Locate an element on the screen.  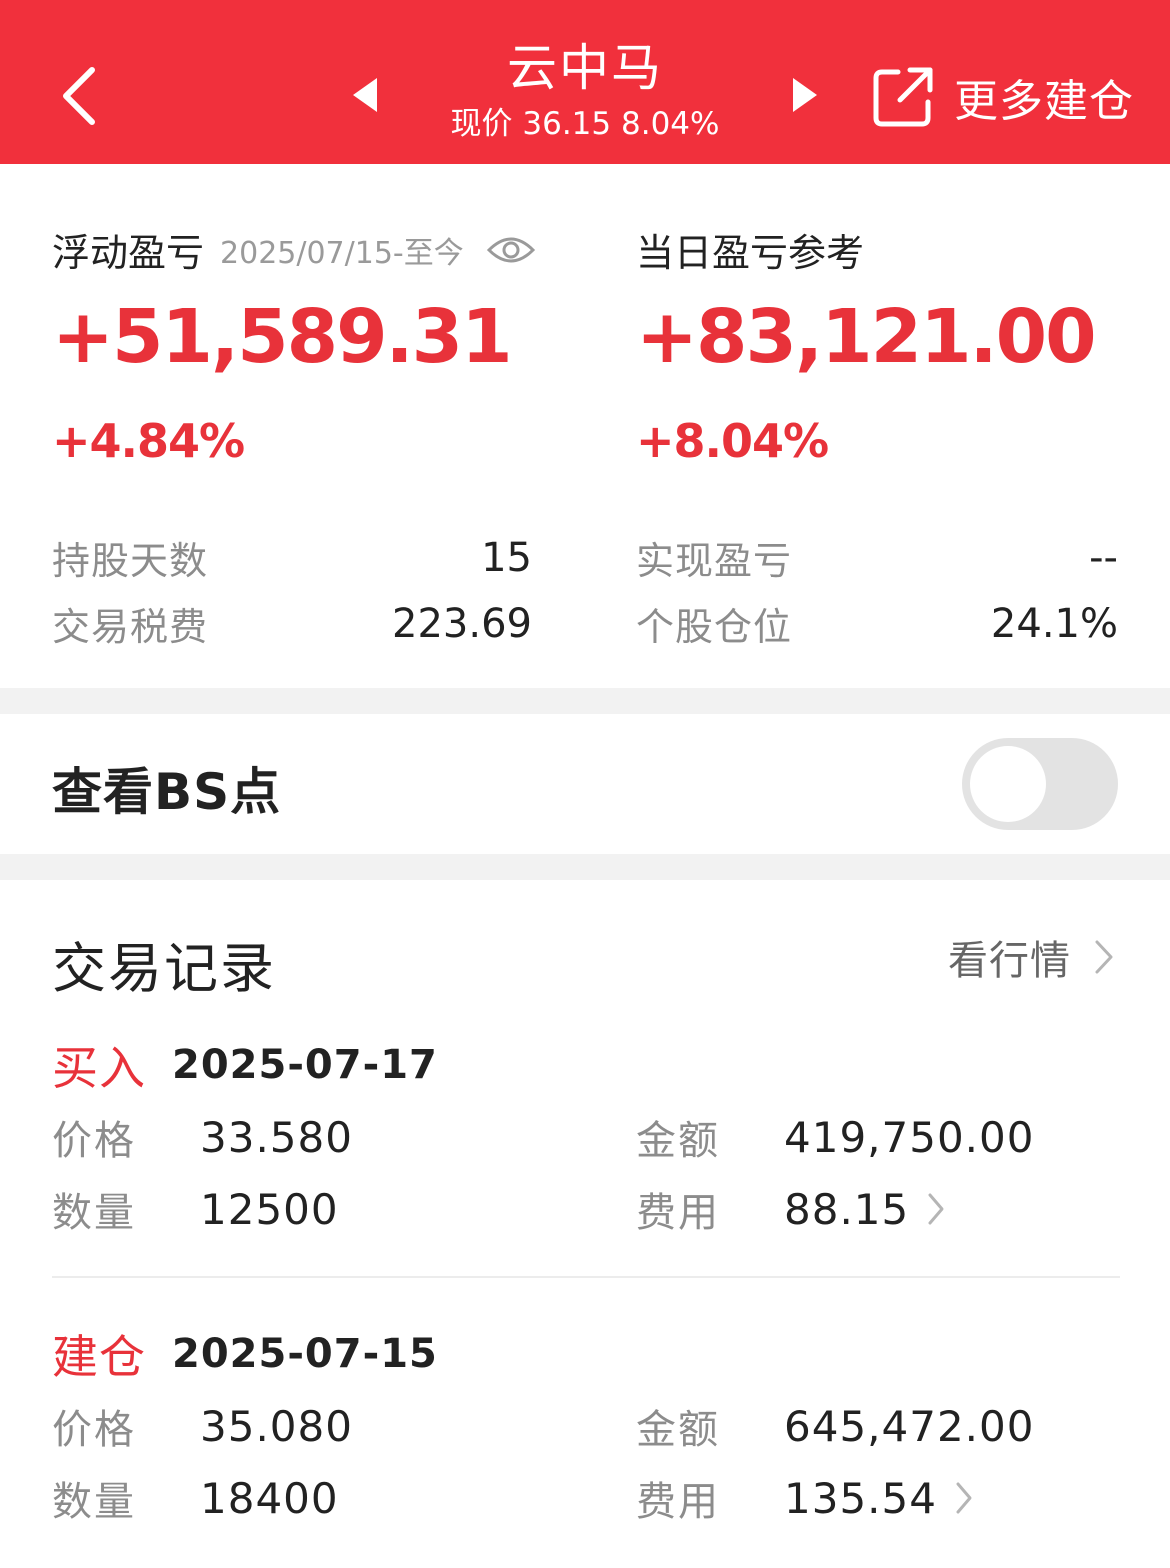
position-ratio-row: 个股仓位 24.1% is located at coordinates (877, 623).